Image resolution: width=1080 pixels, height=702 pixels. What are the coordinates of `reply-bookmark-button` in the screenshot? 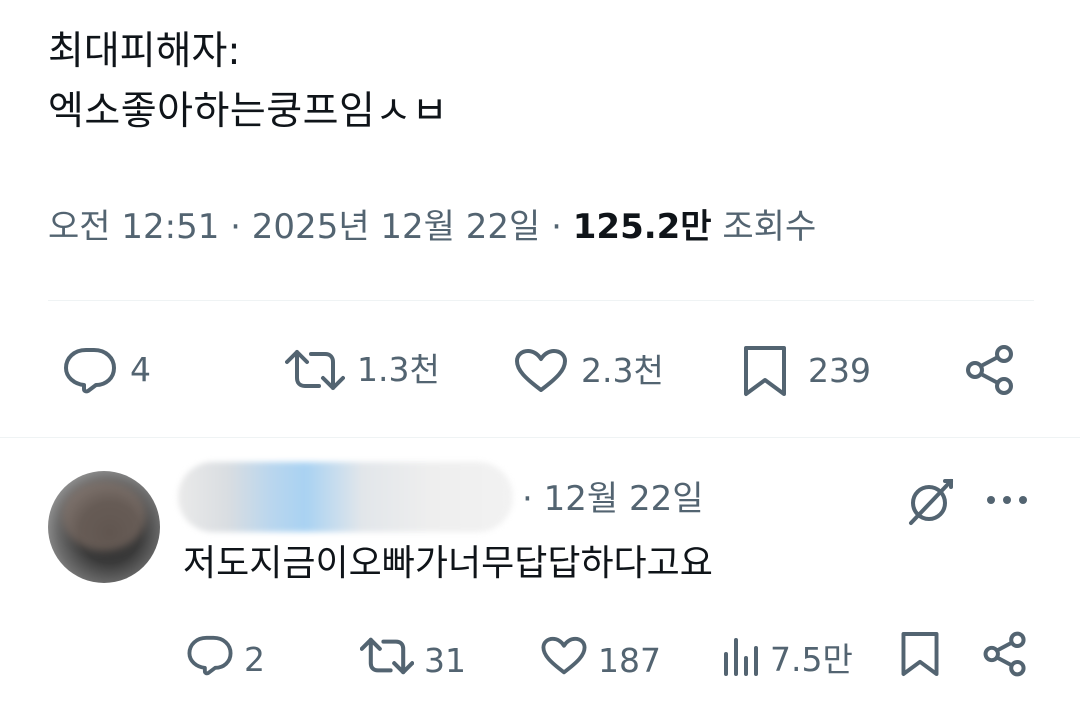 It's located at (920, 658).